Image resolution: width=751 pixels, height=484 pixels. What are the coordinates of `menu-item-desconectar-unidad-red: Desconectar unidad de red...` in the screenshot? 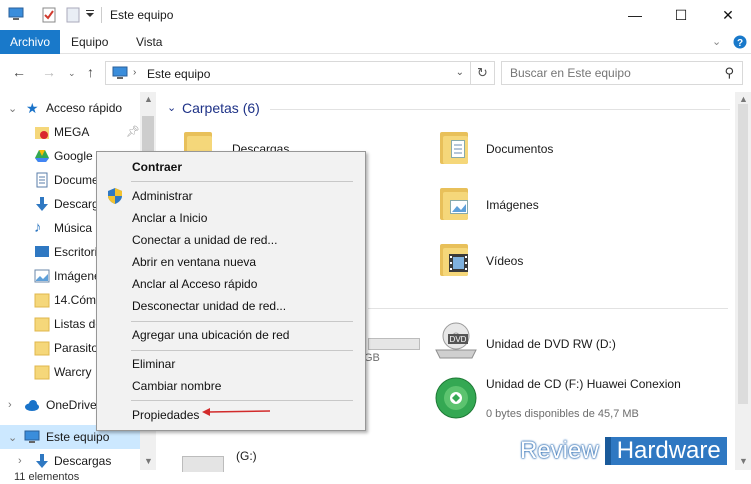 It's located at (231, 306).